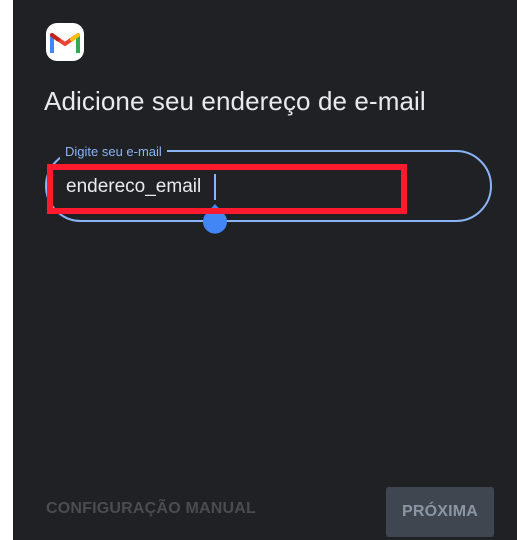 Image resolution: width=517 pixels, height=540 pixels. I want to click on gmail-icon, so click(65, 42).